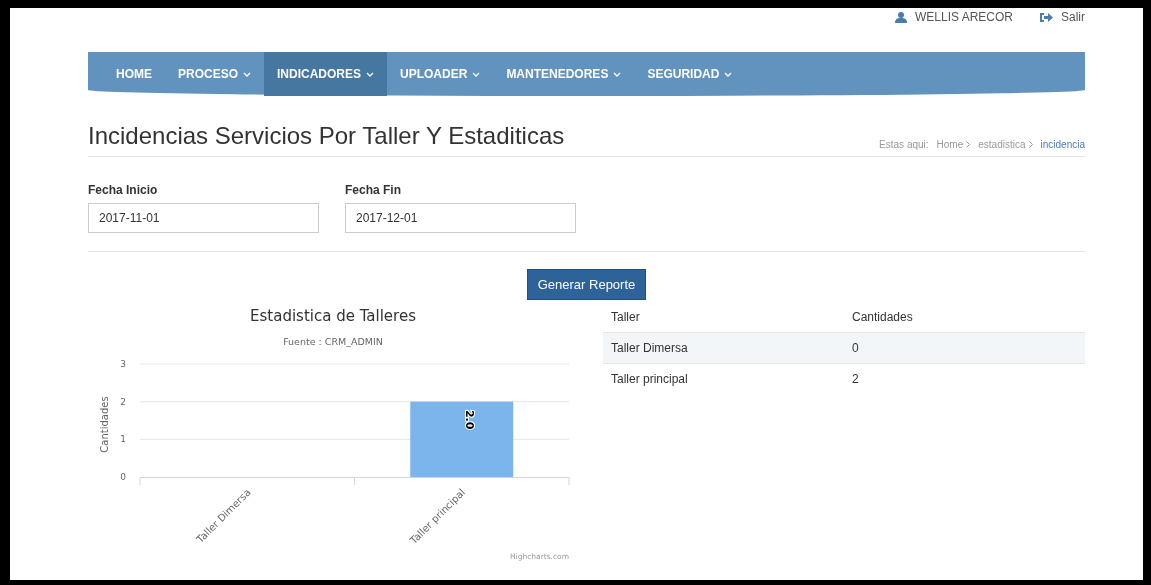 This screenshot has width=1151, height=585. I want to click on date-field: 2017-12-01, so click(460, 218).